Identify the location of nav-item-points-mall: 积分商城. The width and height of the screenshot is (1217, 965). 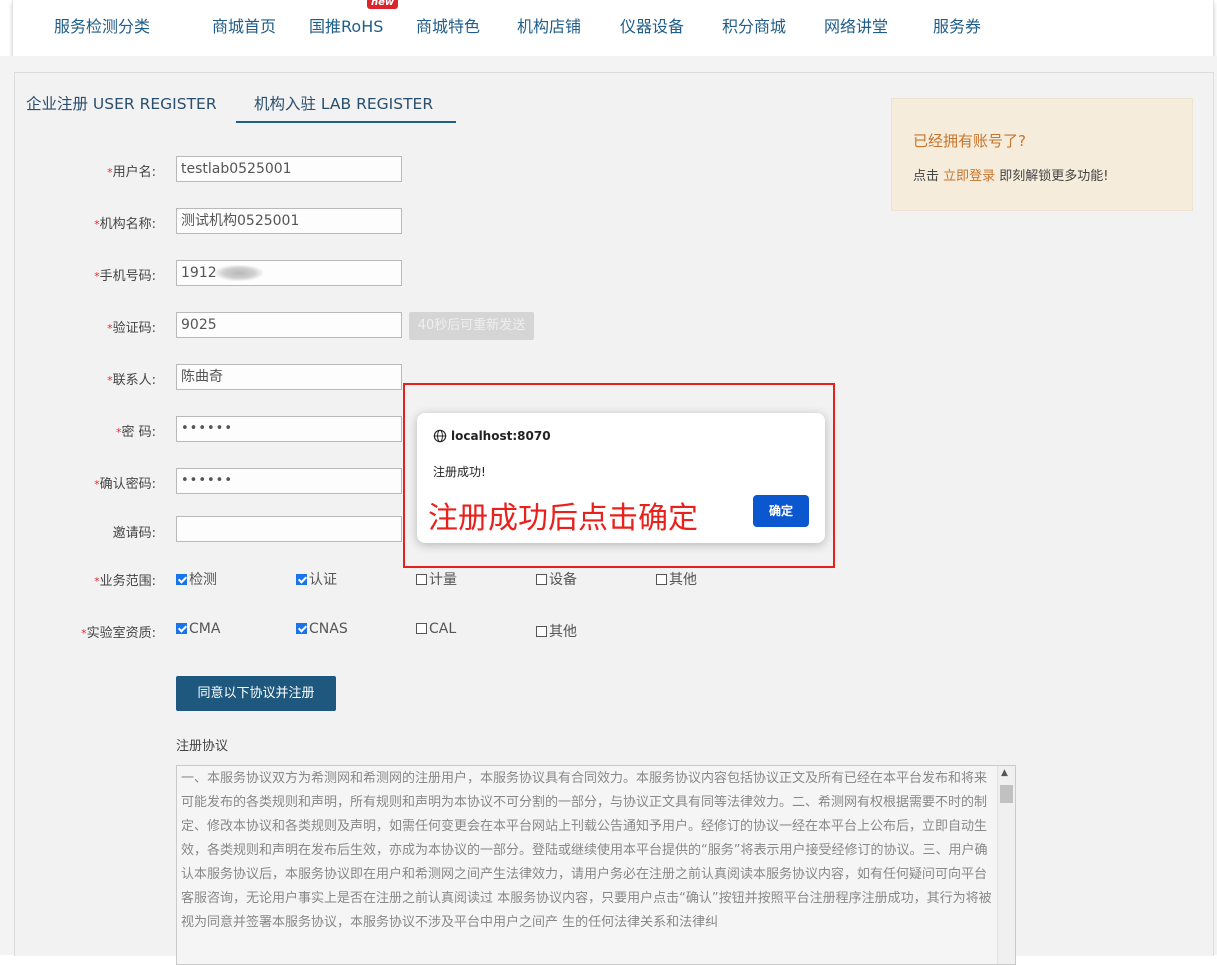
(754, 28).